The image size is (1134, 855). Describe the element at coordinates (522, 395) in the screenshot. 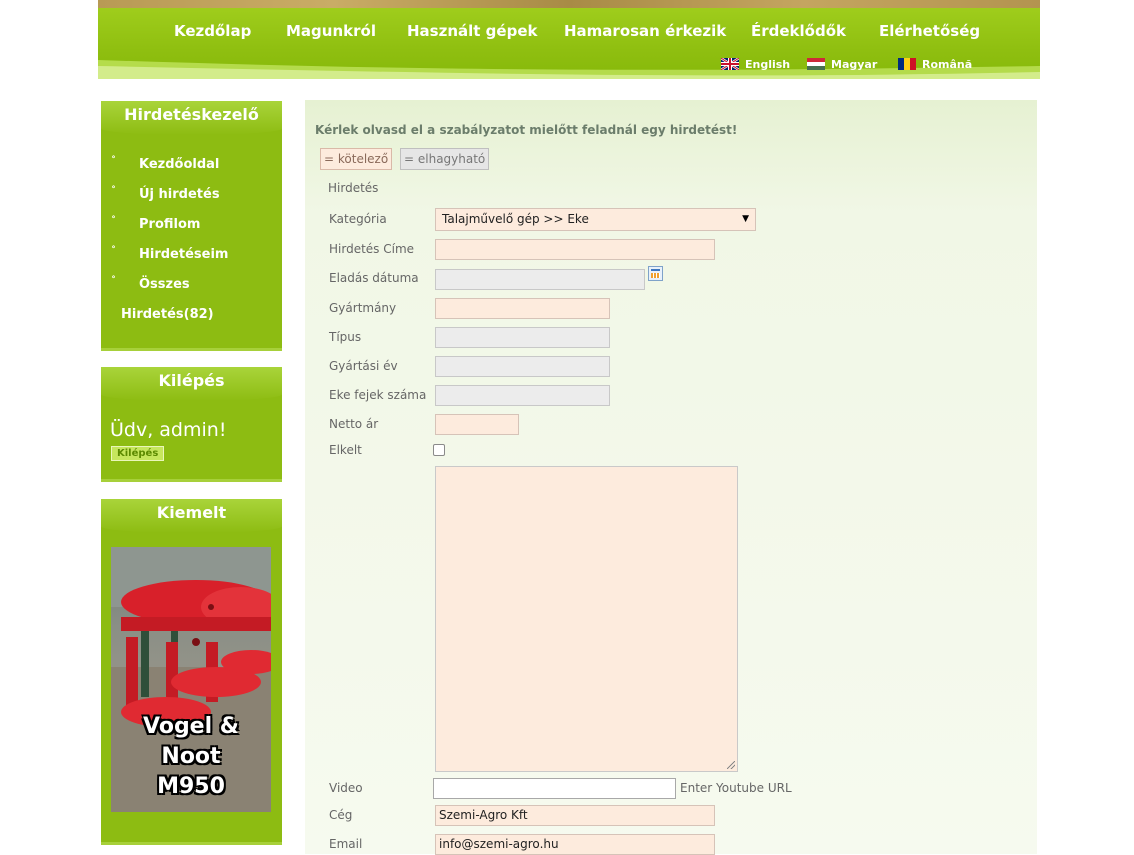

I see `heads-input` at that location.